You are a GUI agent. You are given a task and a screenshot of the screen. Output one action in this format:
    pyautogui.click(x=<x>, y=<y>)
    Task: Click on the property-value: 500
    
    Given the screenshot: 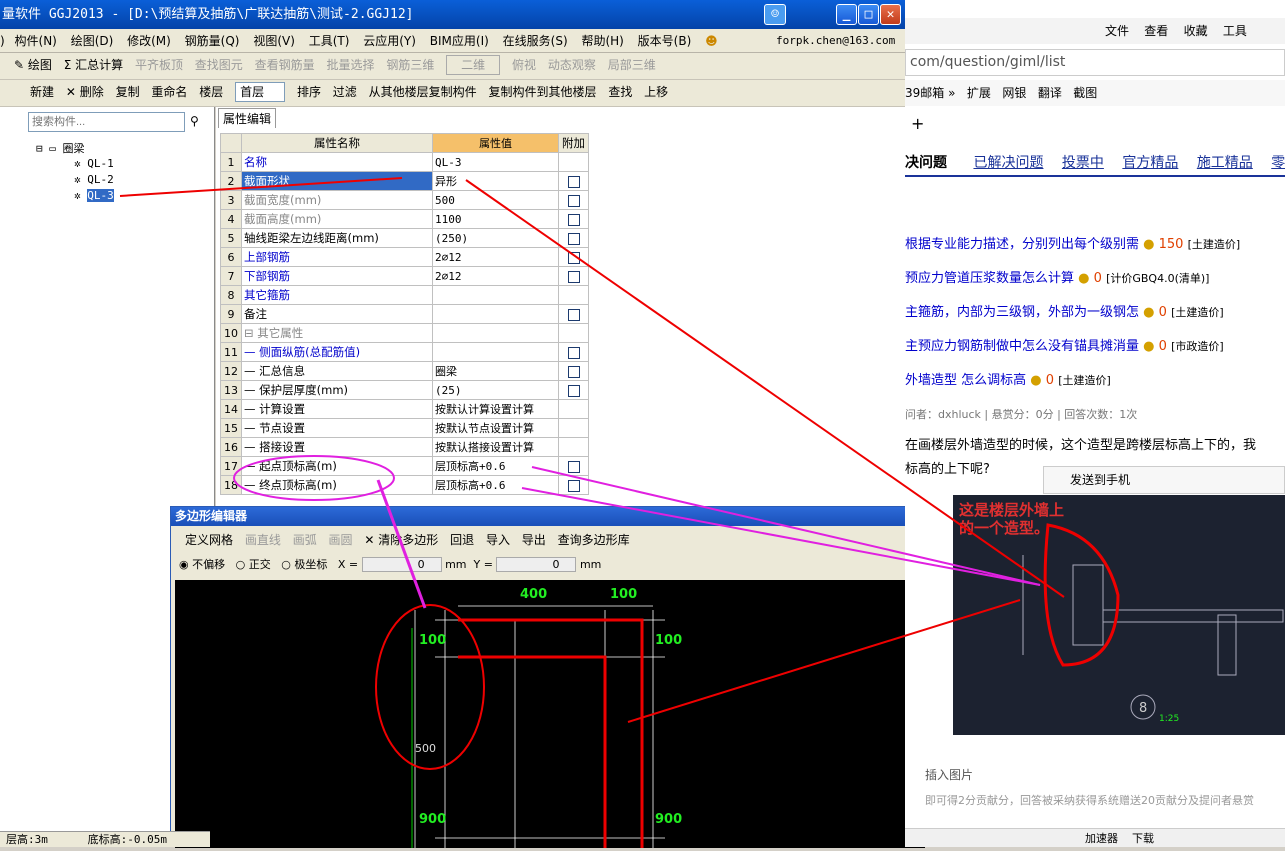 What is the action you would take?
    pyautogui.click(x=495, y=200)
    